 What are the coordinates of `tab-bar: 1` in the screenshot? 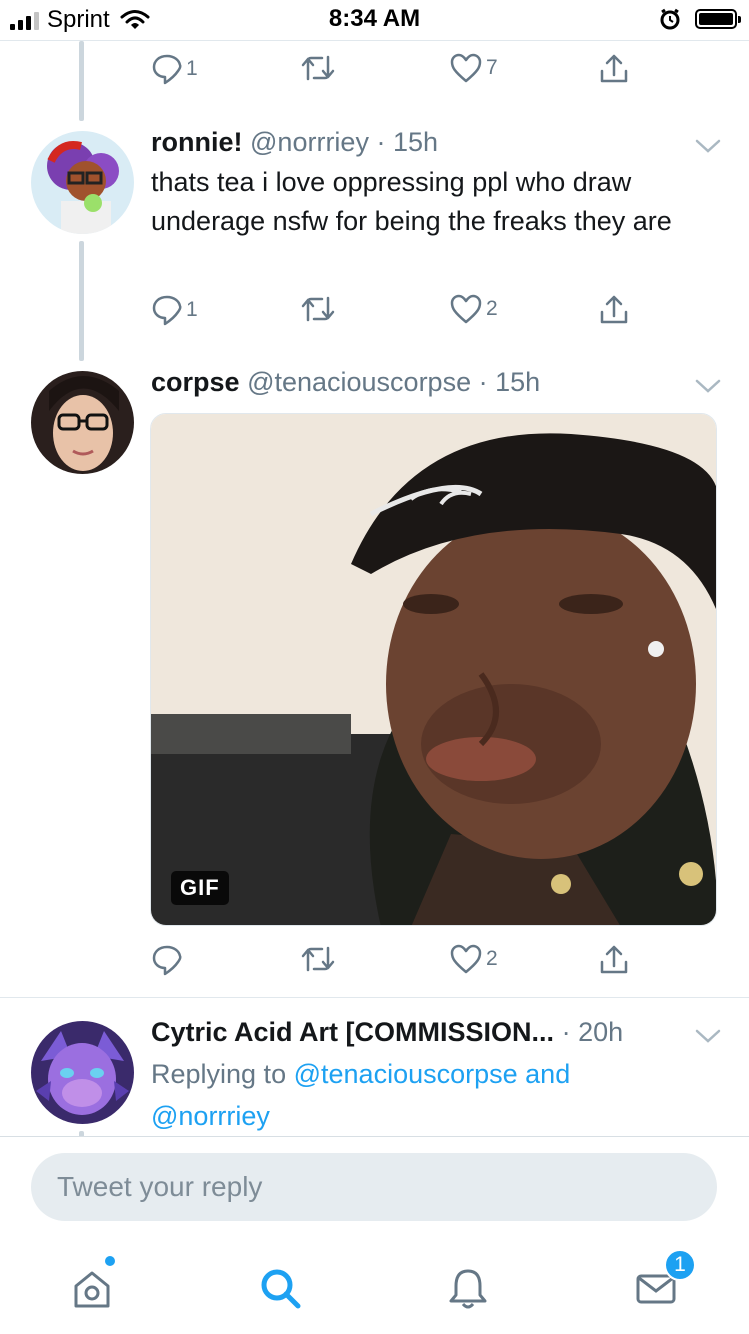 It's located at (374, 1285).